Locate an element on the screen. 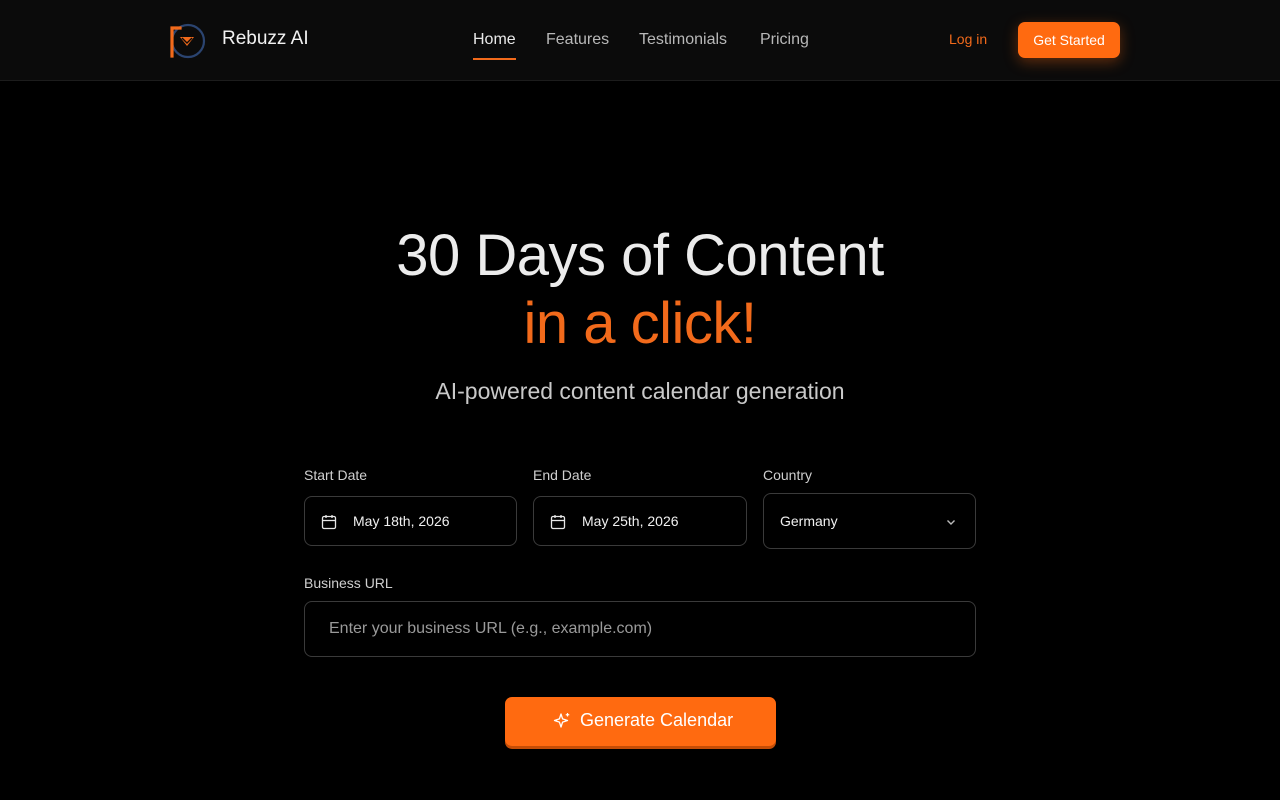  nav-features: Features is located at coordinates (577, 45).